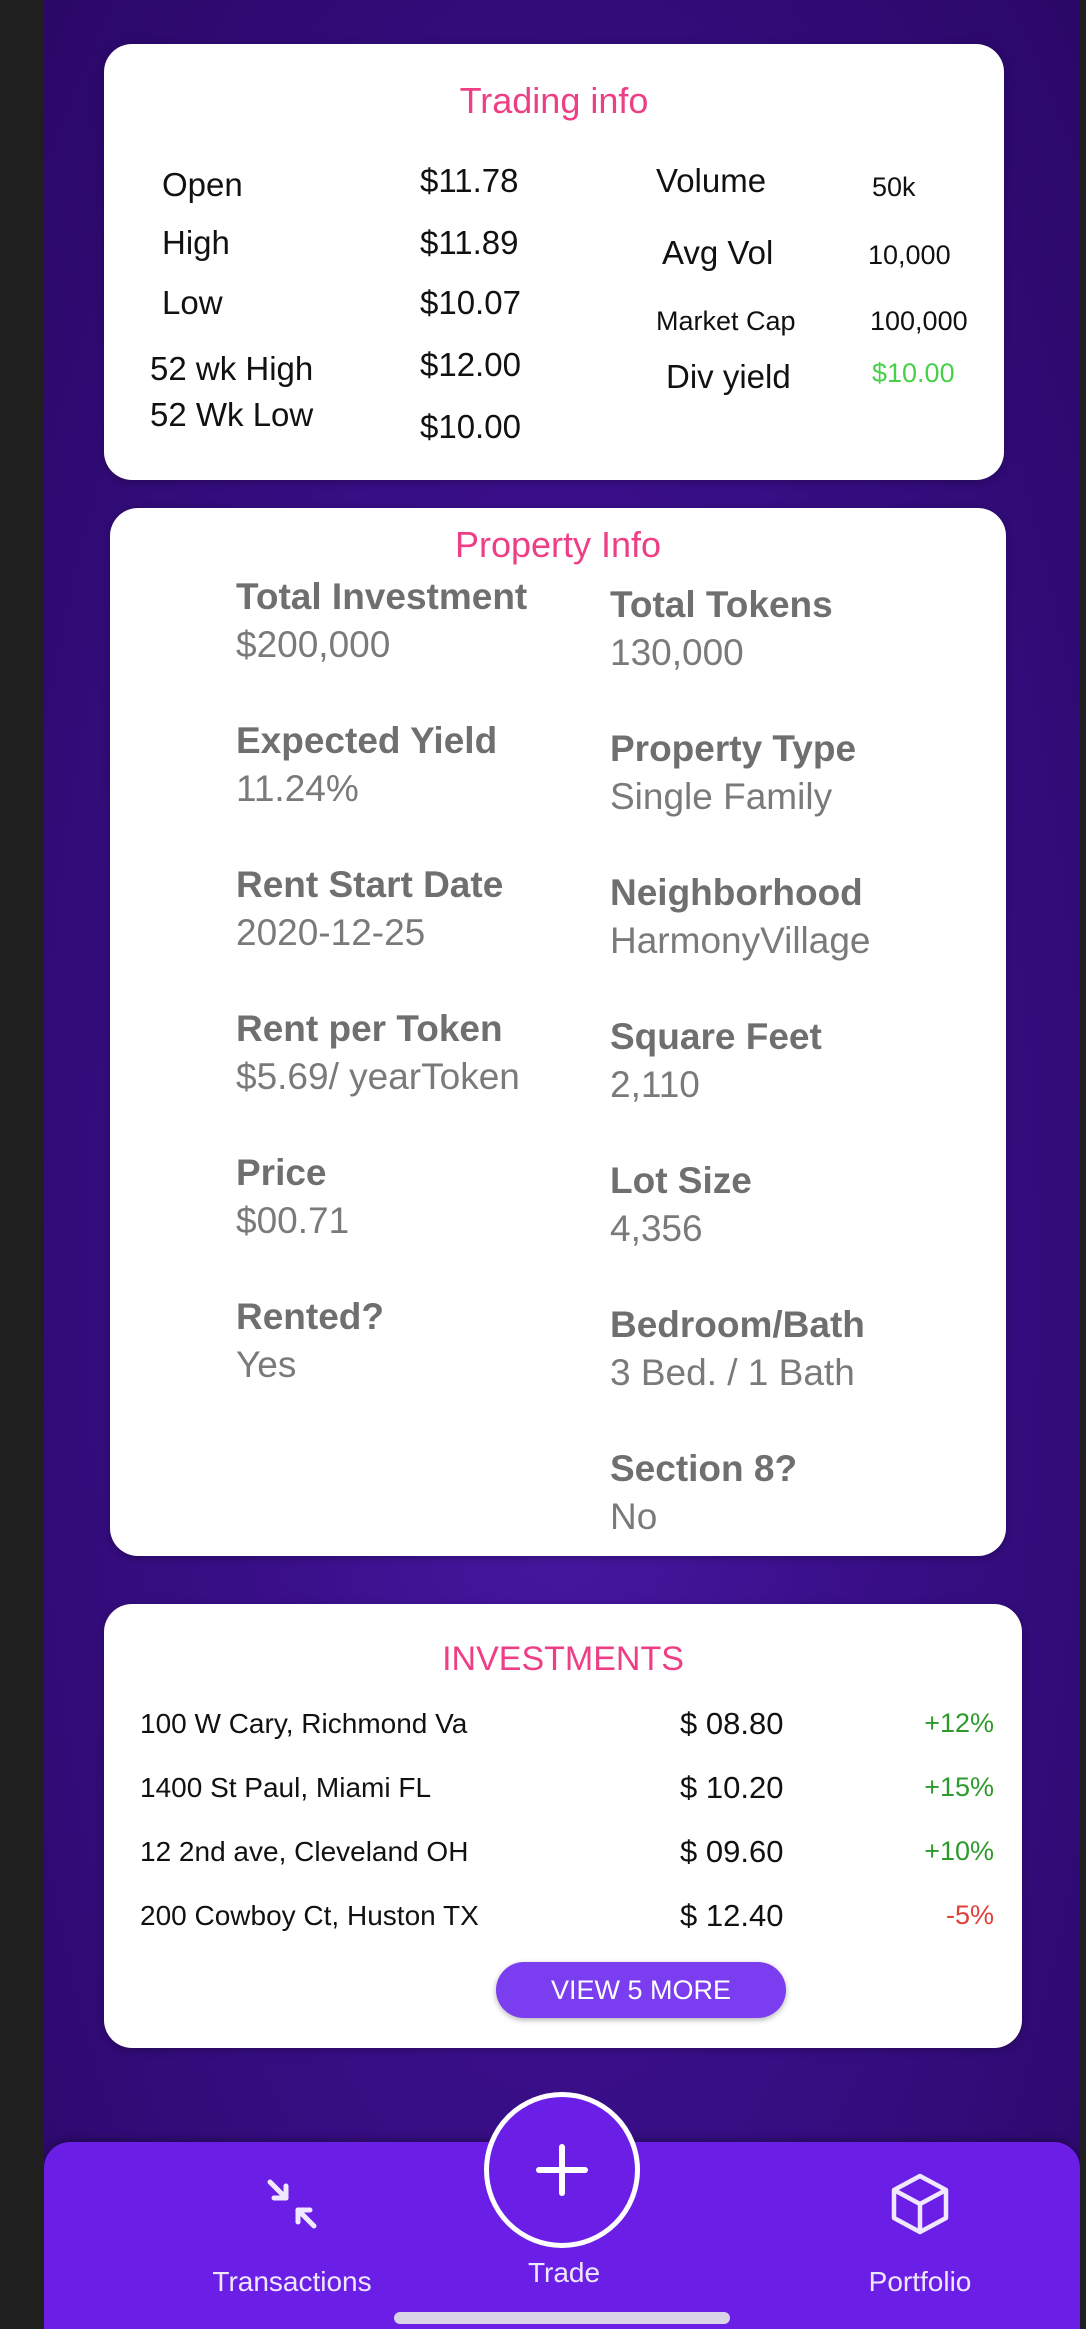 This screenshot has width=1086, height=2329. Describe the element at coordinates (292, 2233) in the screenshot. I see `nav-transactions: Transactions` at that location.